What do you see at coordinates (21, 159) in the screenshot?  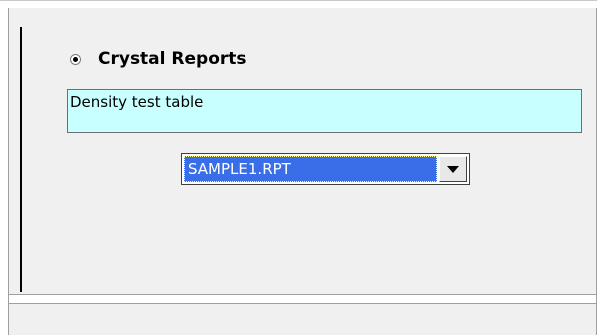 I see `panel-left-rule` at bounding box center [21, 159].